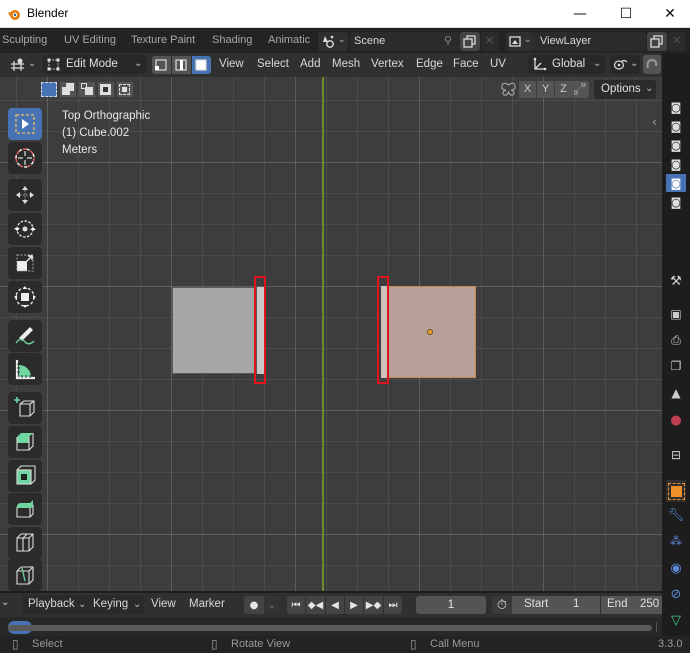  I want to click on tab-uv-editing: UV Editing, so click(90, 40).